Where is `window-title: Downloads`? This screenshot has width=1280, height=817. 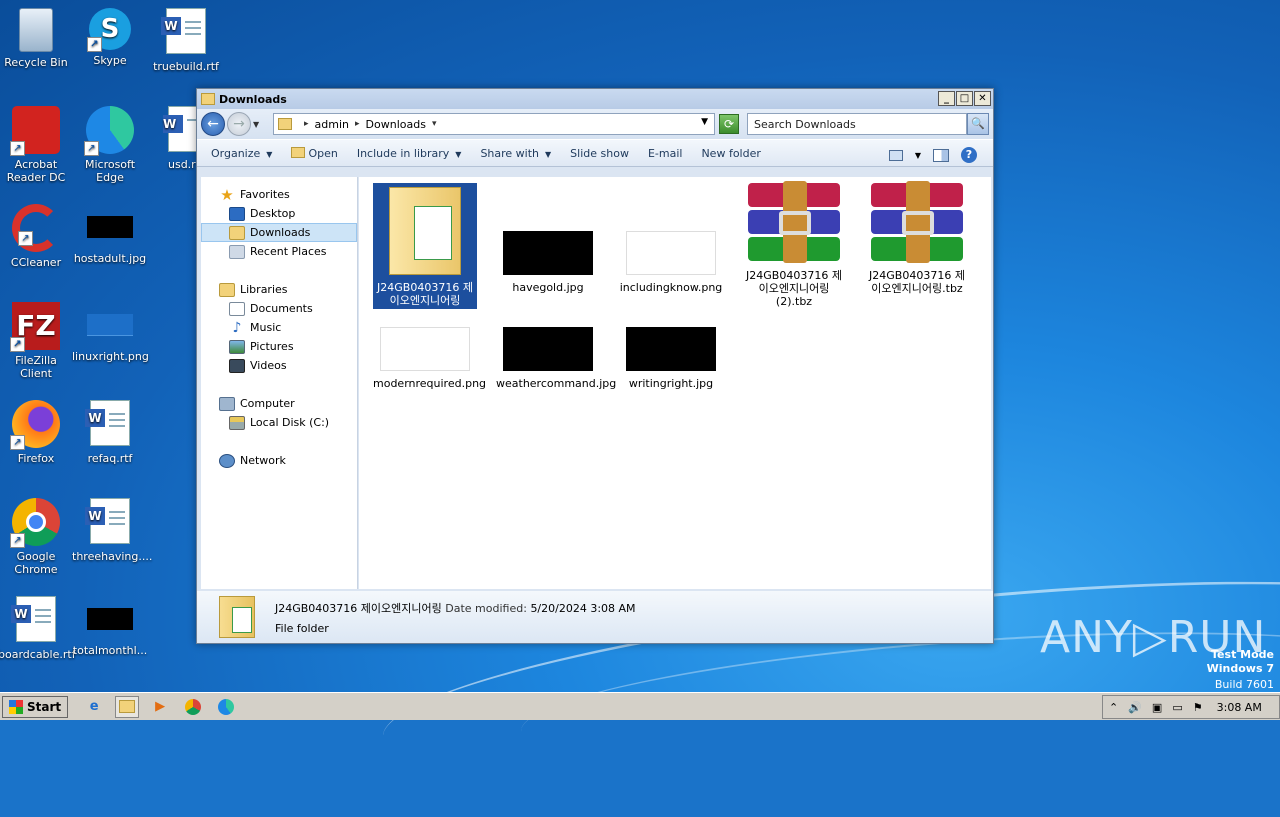 window-title: Downloads is located at coordinates (253, 99).